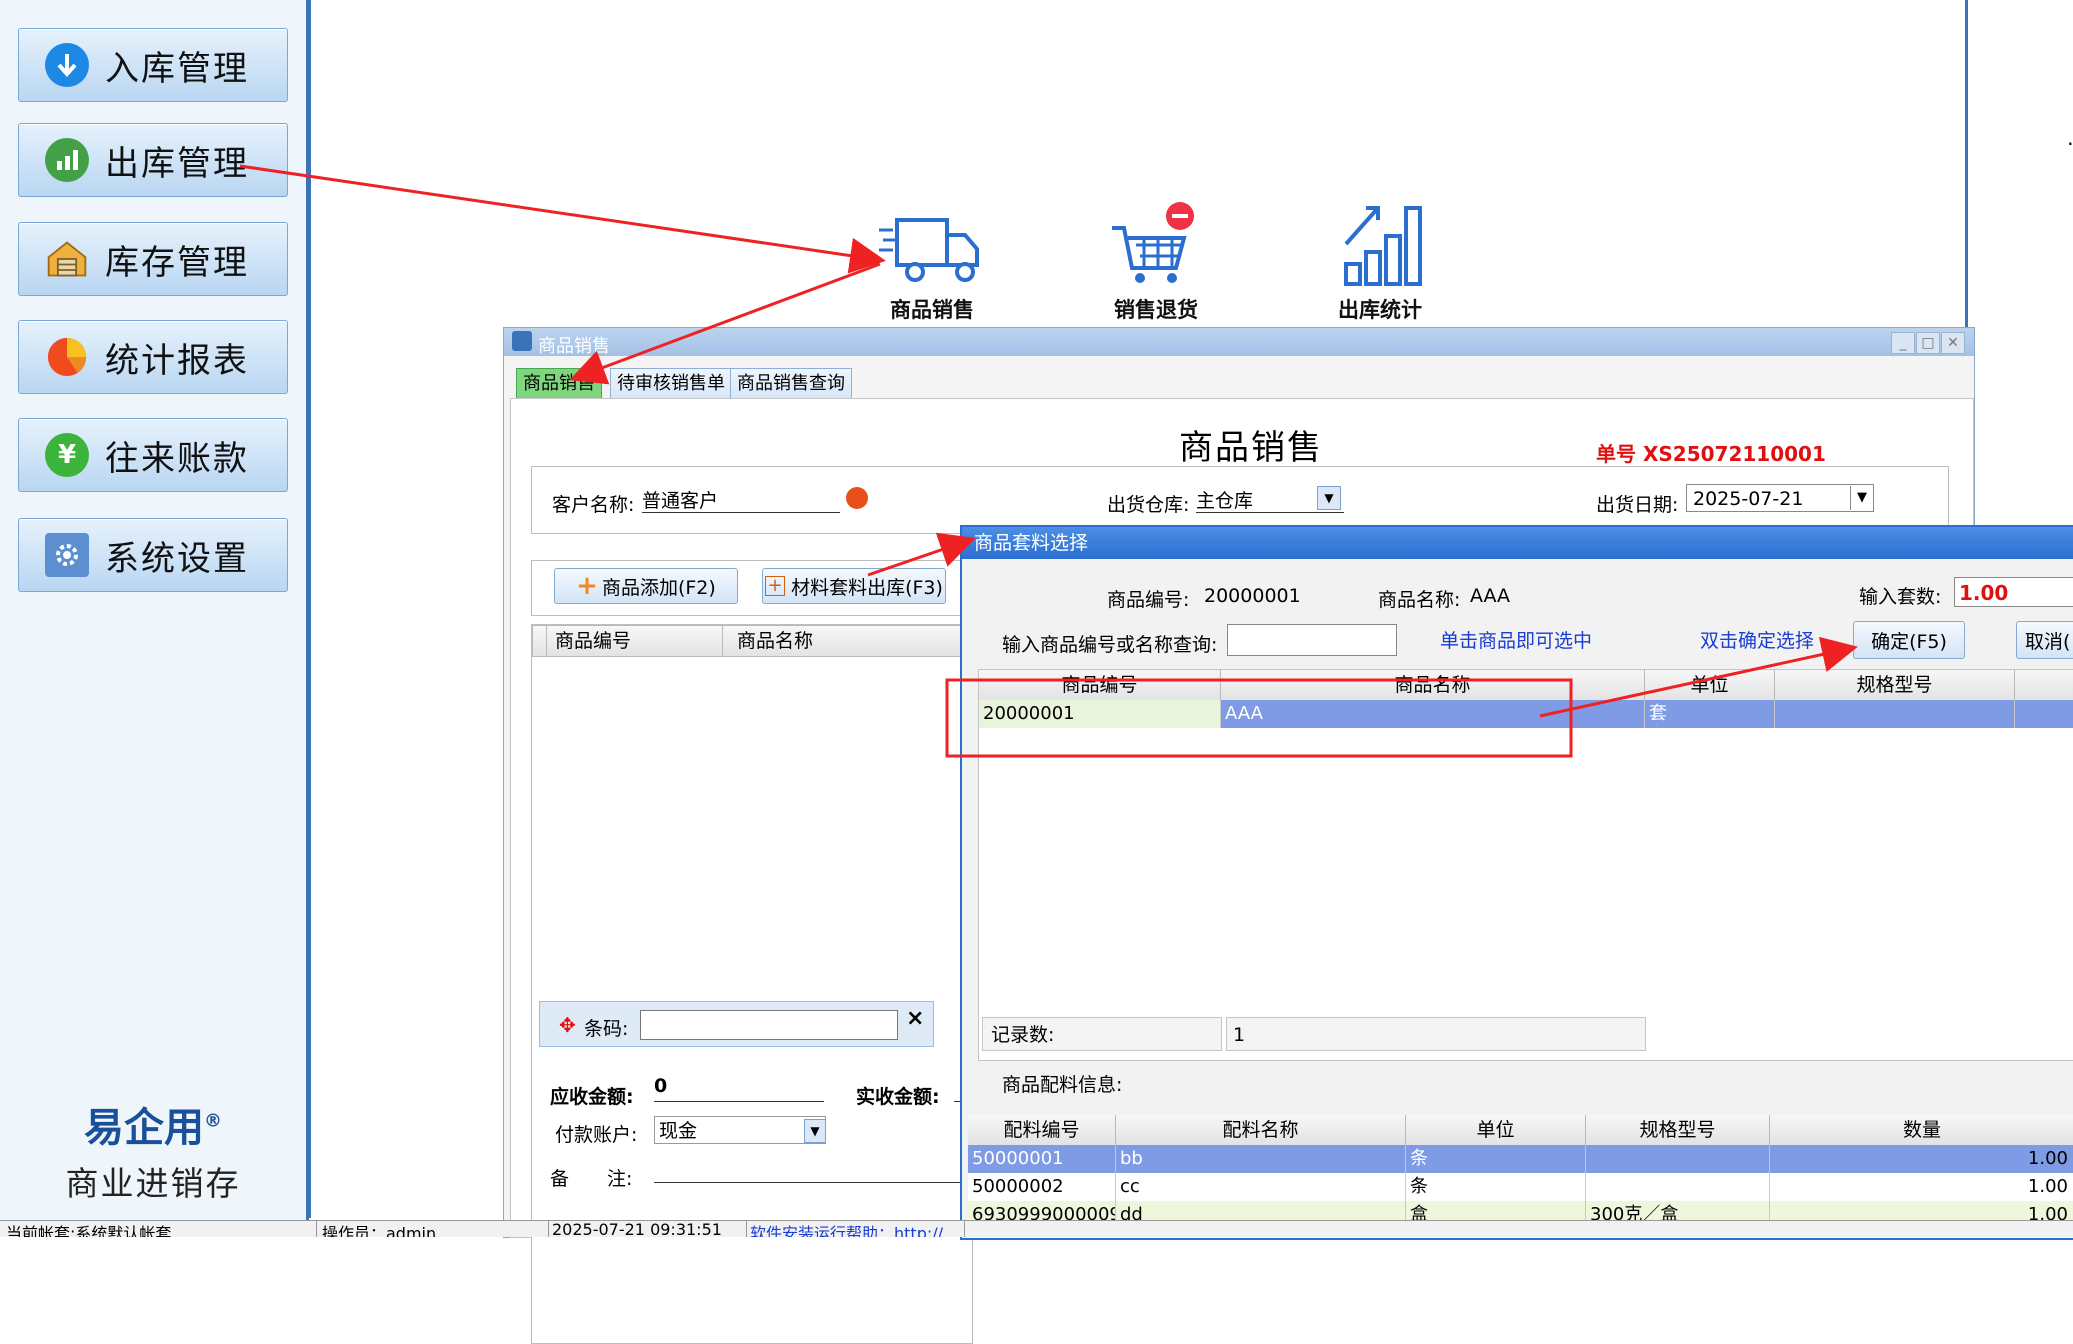 Image resolution: width=2073 pixels, height=1344 pixels. Describe the element at coordinates (1711, 454) in the screenshot. I see `order-number: 单号 XS25072110001` at that location.